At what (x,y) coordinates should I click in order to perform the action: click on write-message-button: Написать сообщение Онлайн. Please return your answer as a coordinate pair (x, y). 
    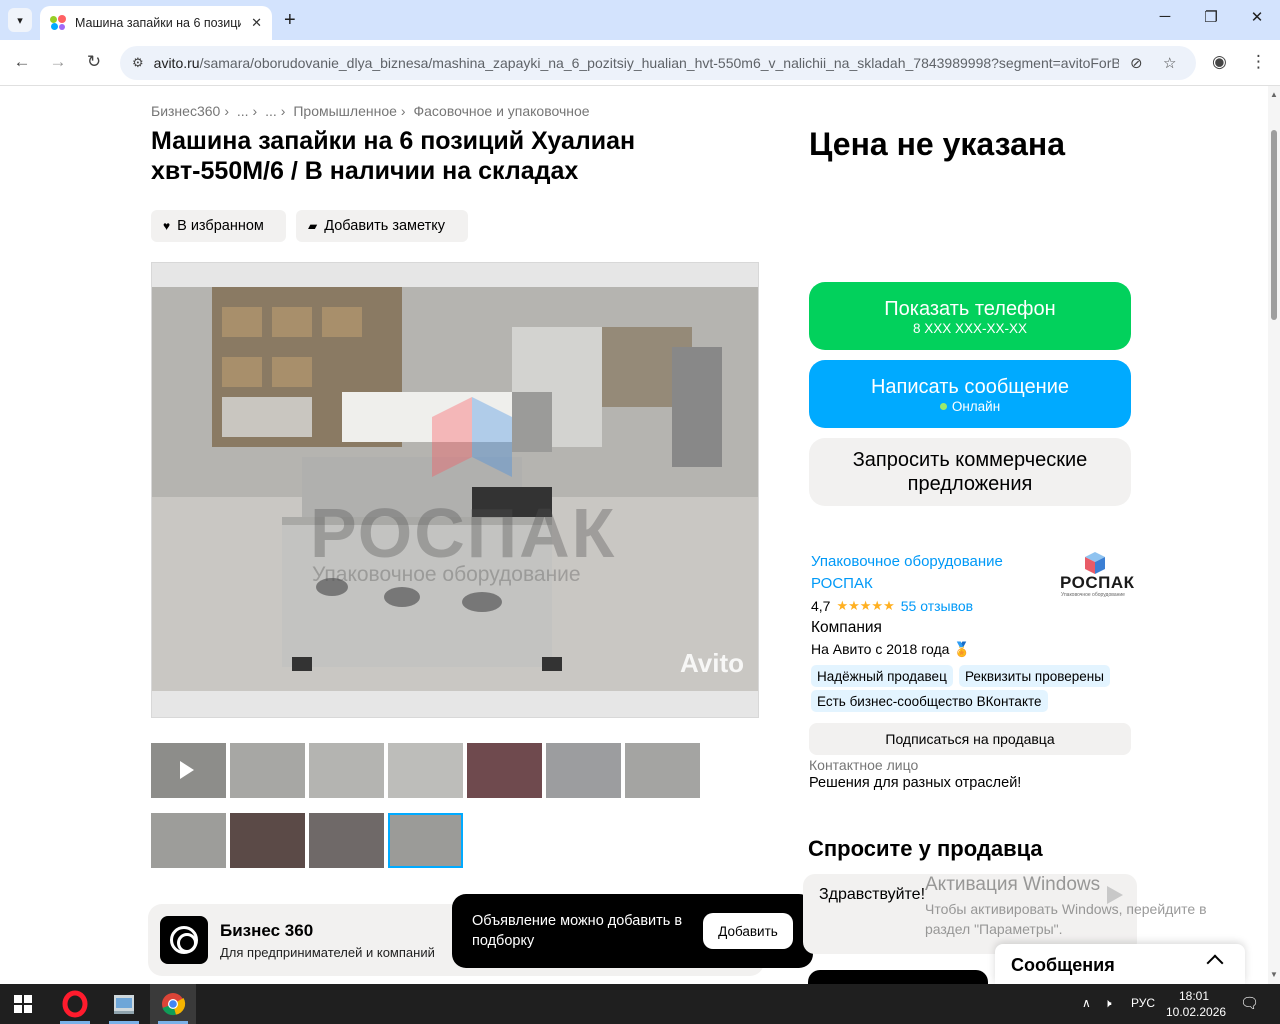
    Looking at the image, I should click on (970, 394).